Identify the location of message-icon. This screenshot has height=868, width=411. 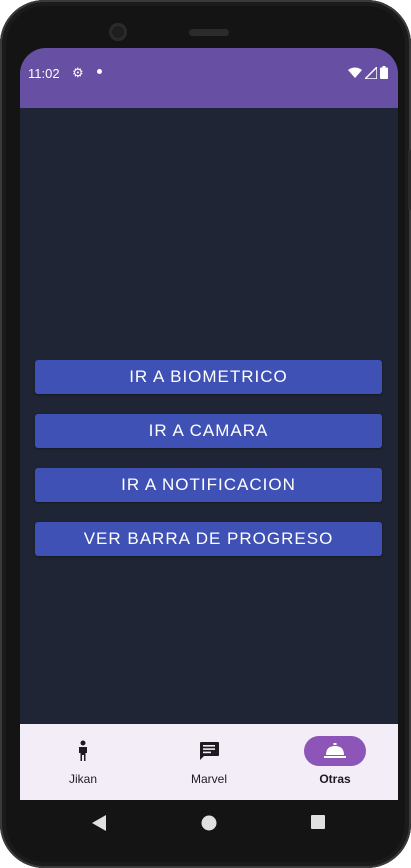
(209, 751).